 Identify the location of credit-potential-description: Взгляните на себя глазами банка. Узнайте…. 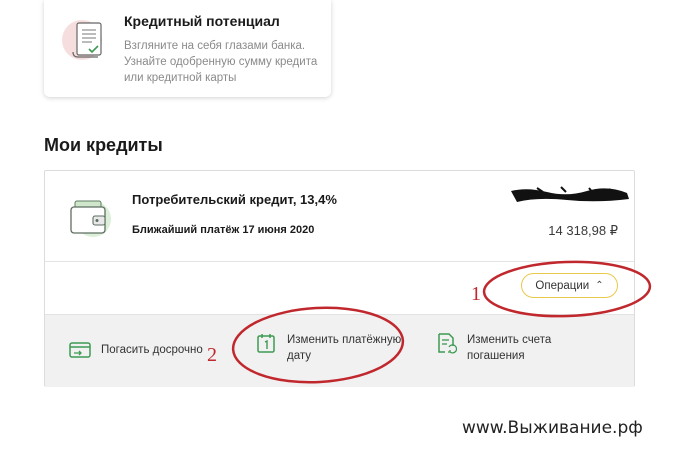
(221, 62).